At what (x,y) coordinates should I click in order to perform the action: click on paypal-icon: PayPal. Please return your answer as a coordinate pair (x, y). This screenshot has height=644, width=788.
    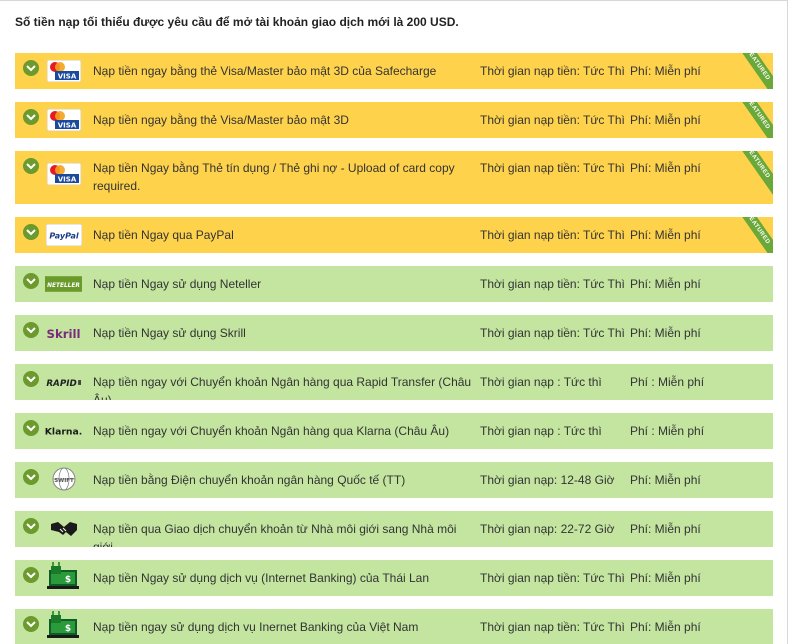
    Looking at the image, I should click on (63, 235).